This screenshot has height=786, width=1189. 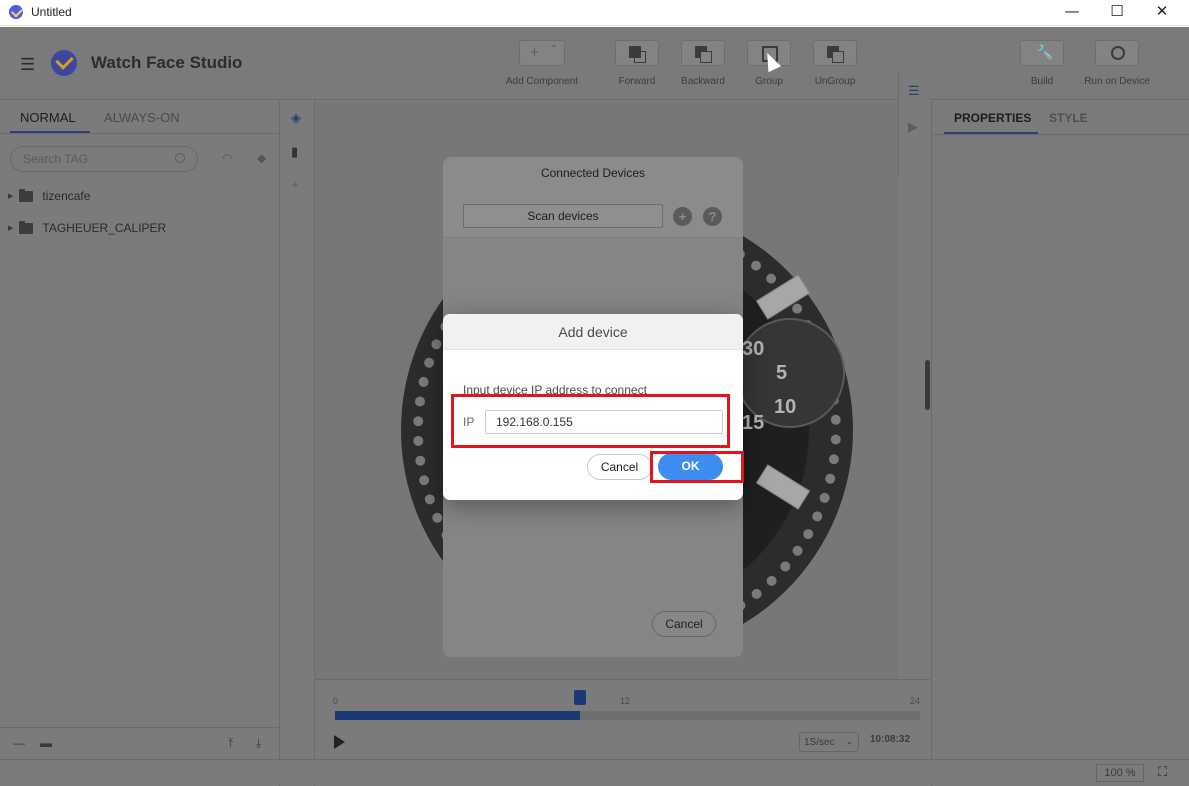 What do you see at coordinates (625, 701) in the screenshot?
I see `timeline-mark: 12` at bounding box center [625, 701].